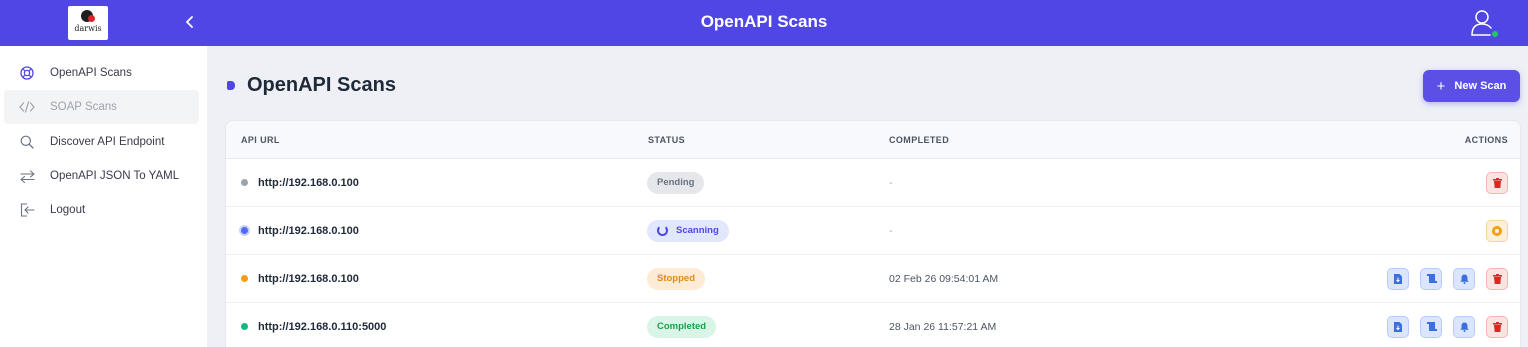 This screenshot has width=1528, height=347. Describe the element at coordinates (27, 107) in the screenshot. I see `code-icon` at that location.